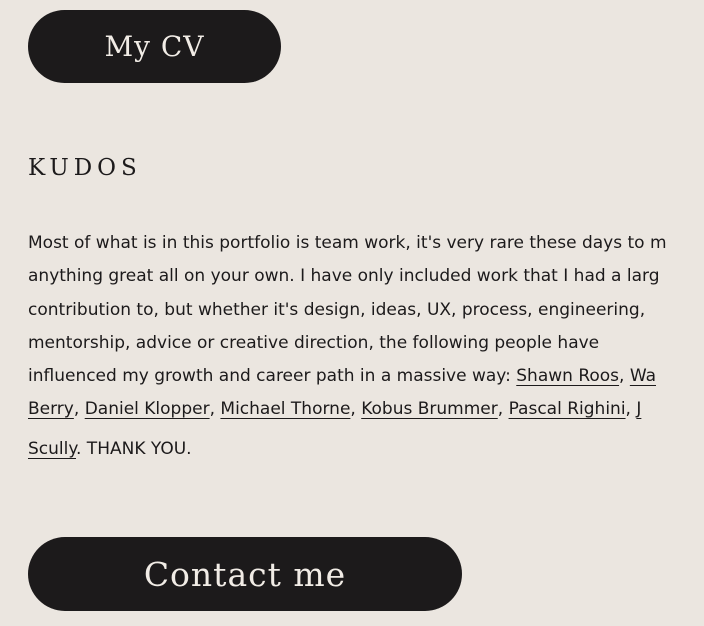 The height and width of the screenshot is (626, 704). Describe the element at coordinates (134, 448) in the screenshot. I see `thank-you-text: . THANK YOU.` at that location.